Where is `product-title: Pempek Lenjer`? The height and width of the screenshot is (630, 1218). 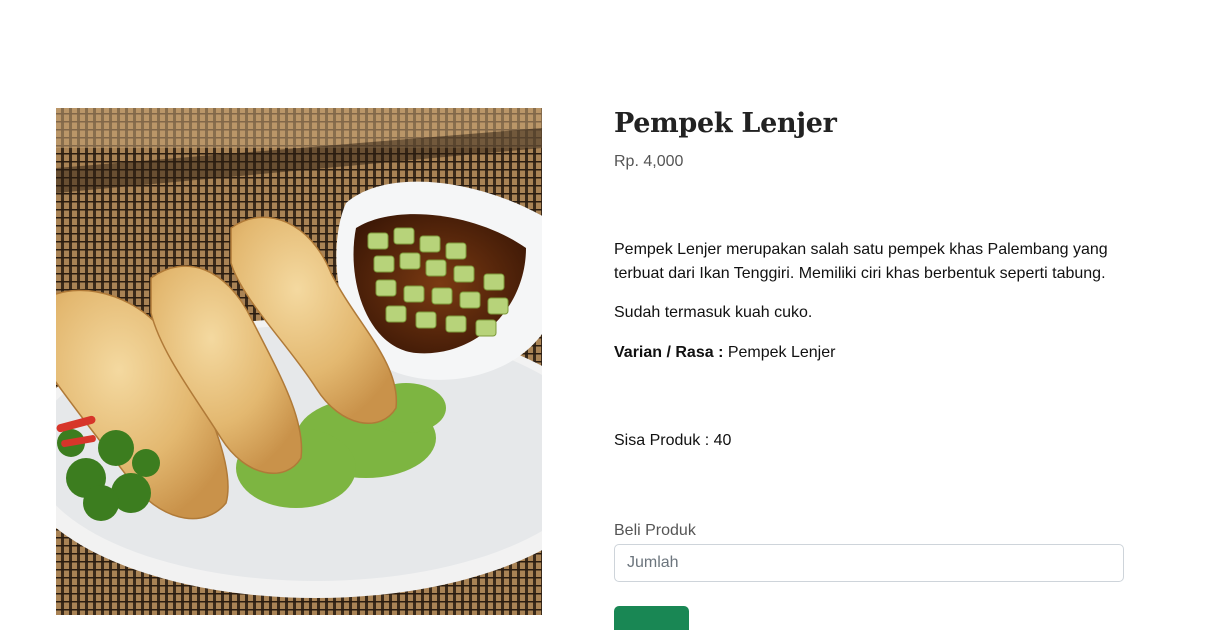
product-title: Pempek Lenjer is located at coordinates (725, 123).